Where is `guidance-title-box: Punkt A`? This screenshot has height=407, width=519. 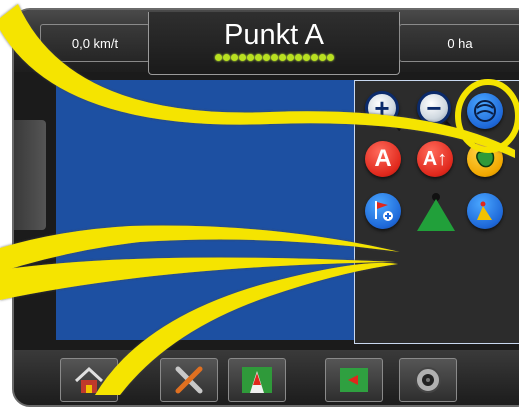 guidance-title-box: Punkt A is located at coordinates (274, 43).